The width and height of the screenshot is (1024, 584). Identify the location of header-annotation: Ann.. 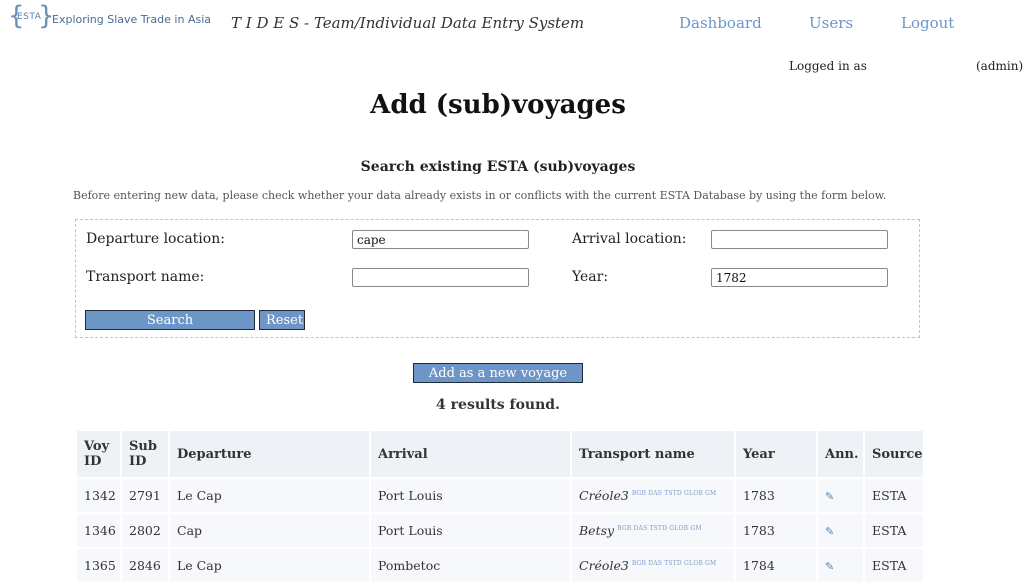
(840, 454).